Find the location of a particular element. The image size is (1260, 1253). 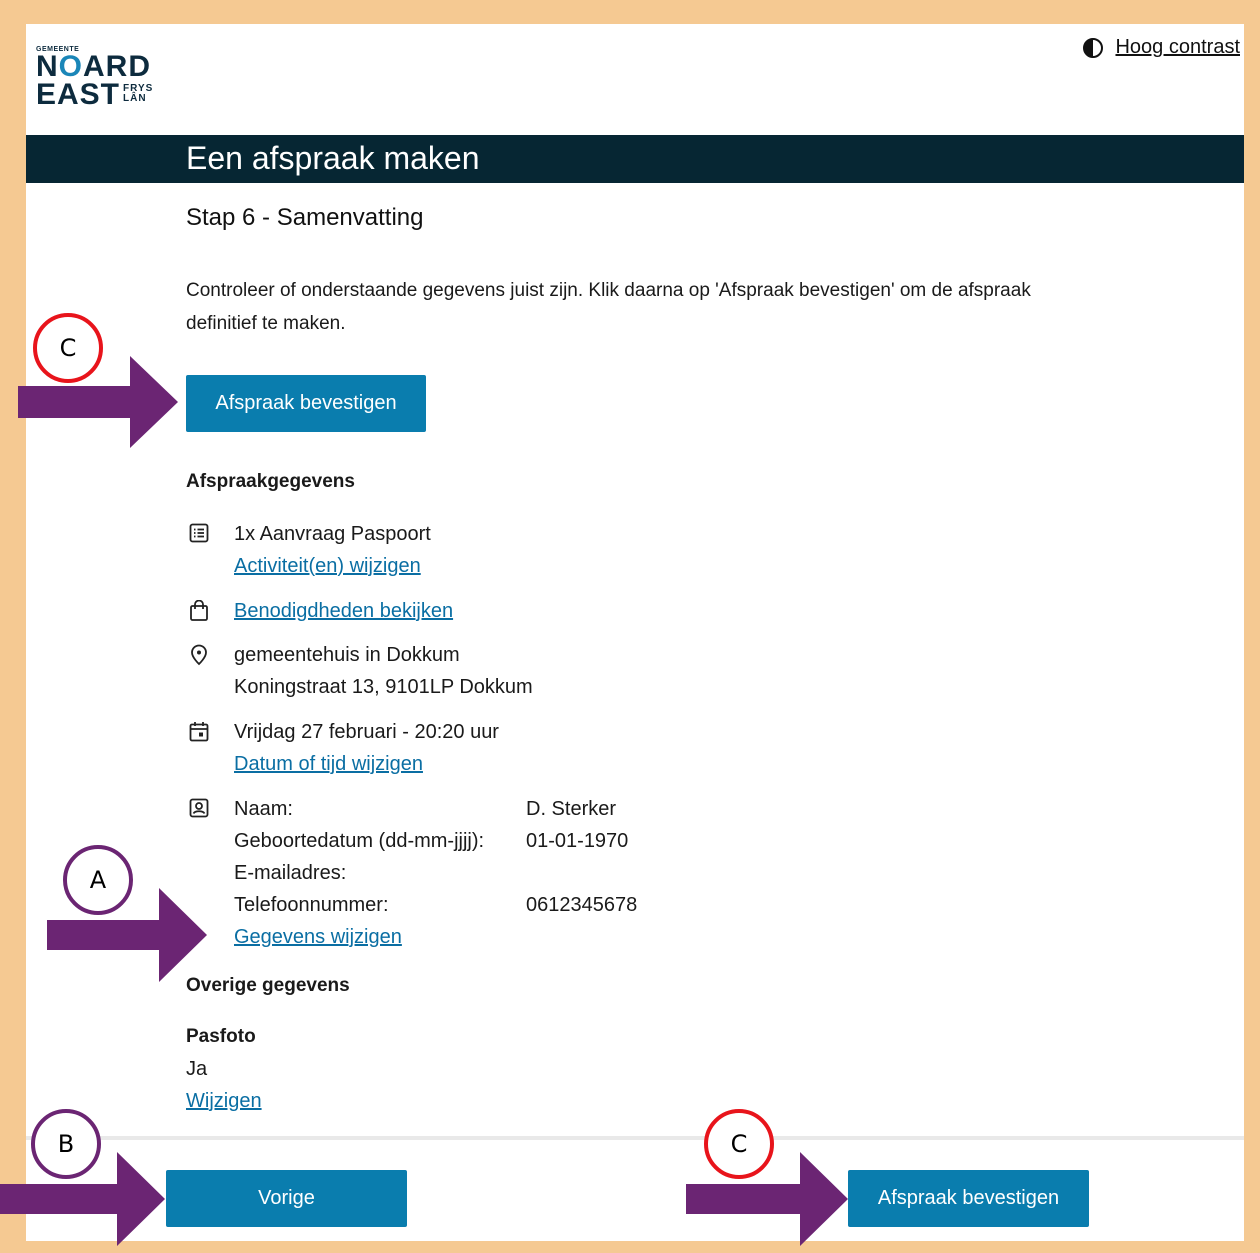

location-name: gemeentehuis in Dokkum is located at coordinates (347, 655).